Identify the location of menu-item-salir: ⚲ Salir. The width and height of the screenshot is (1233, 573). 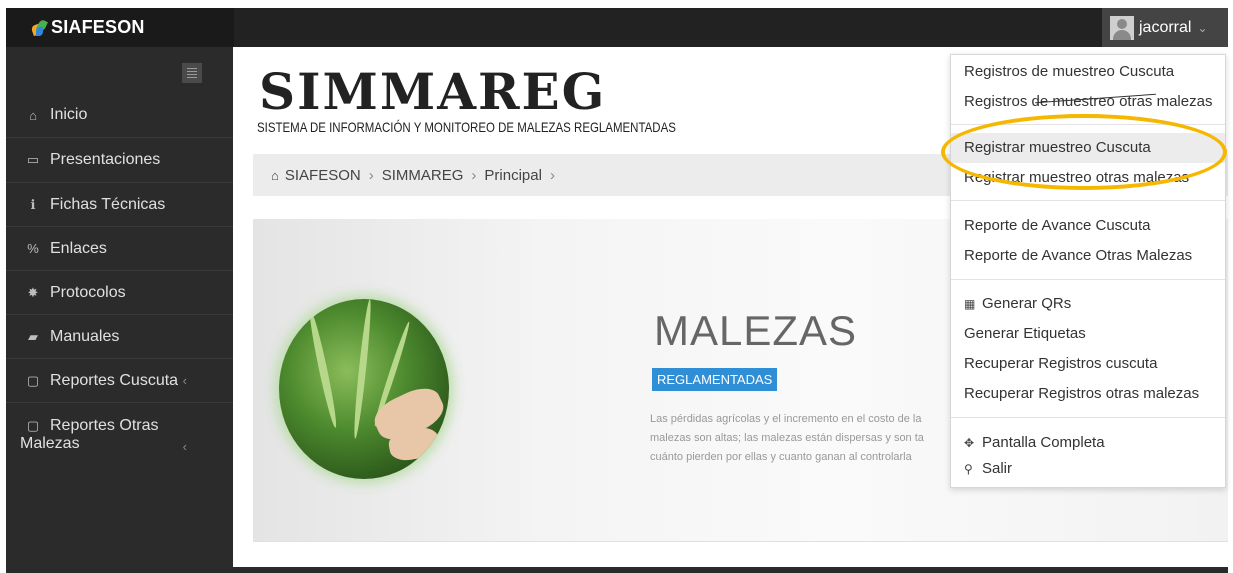
(1088, 469).